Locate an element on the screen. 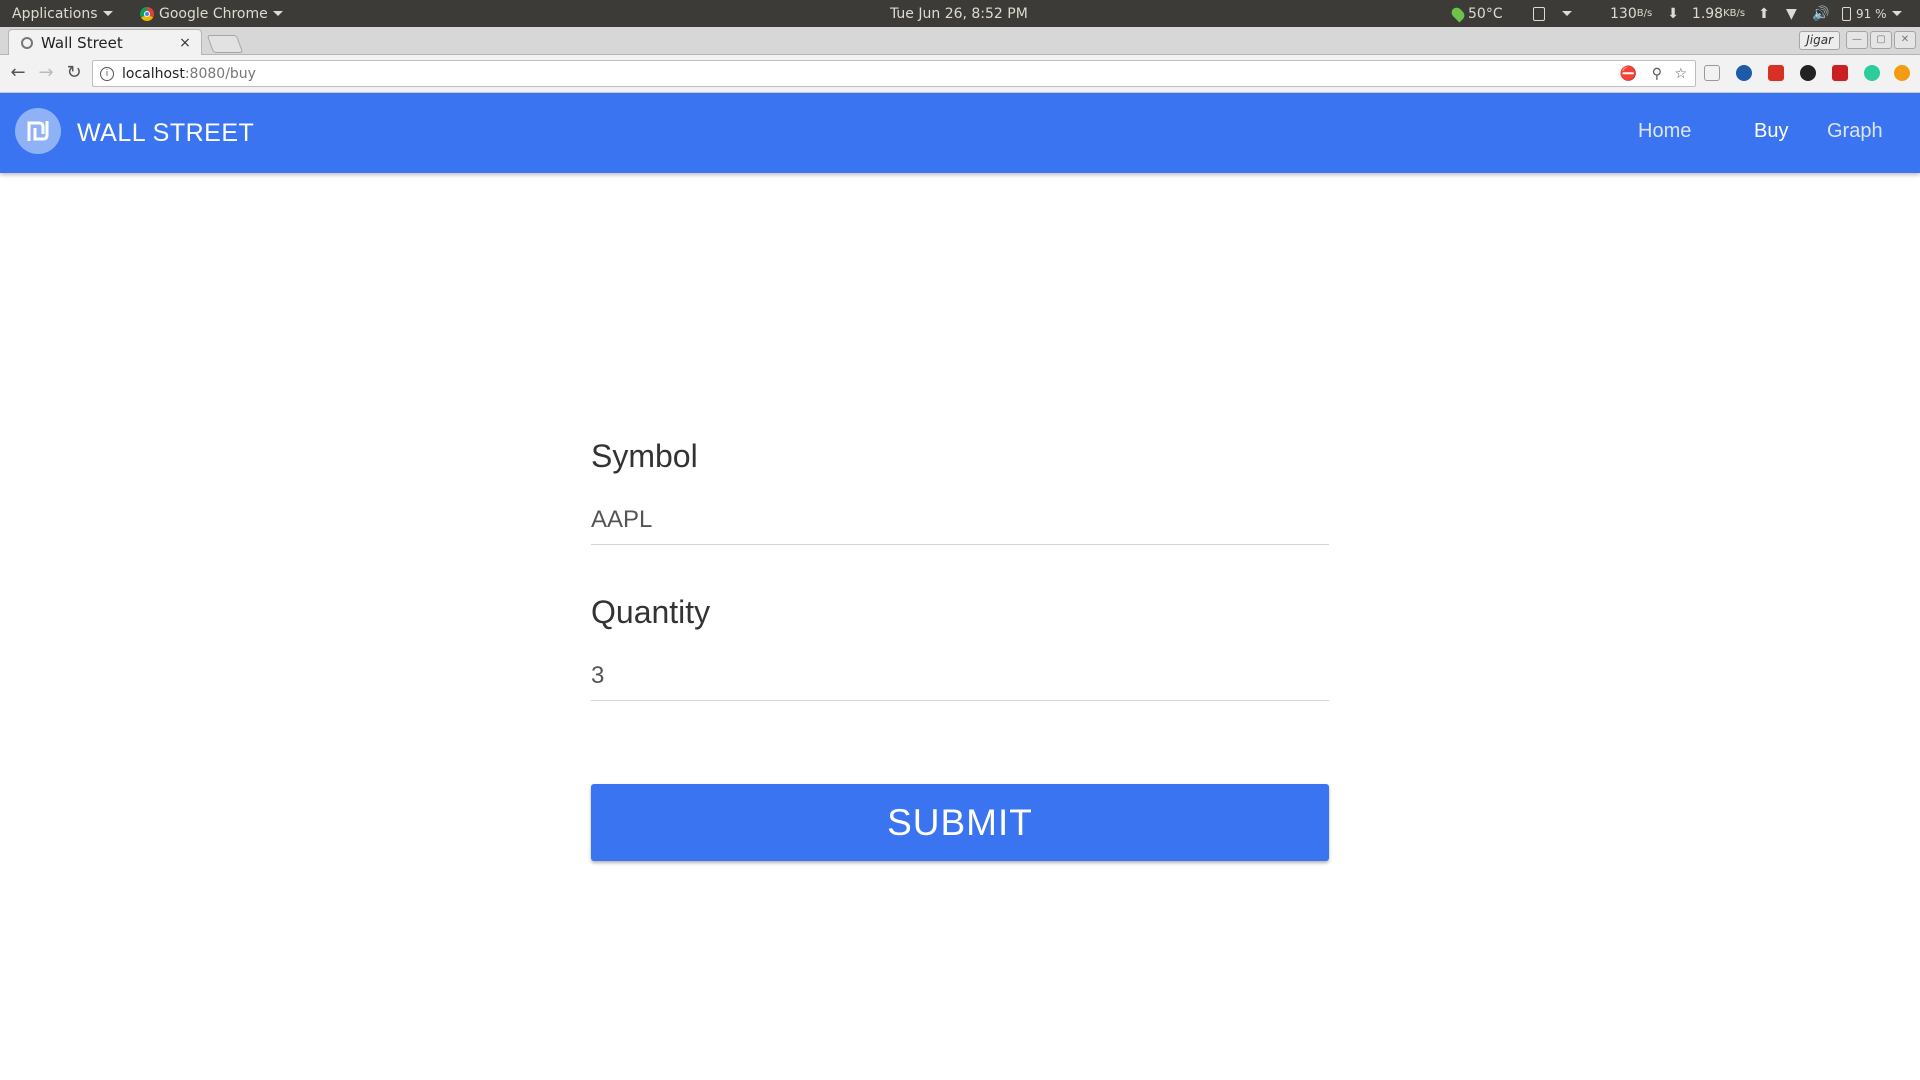  battery-text: 91 % is located at coordinates (1871, 13).